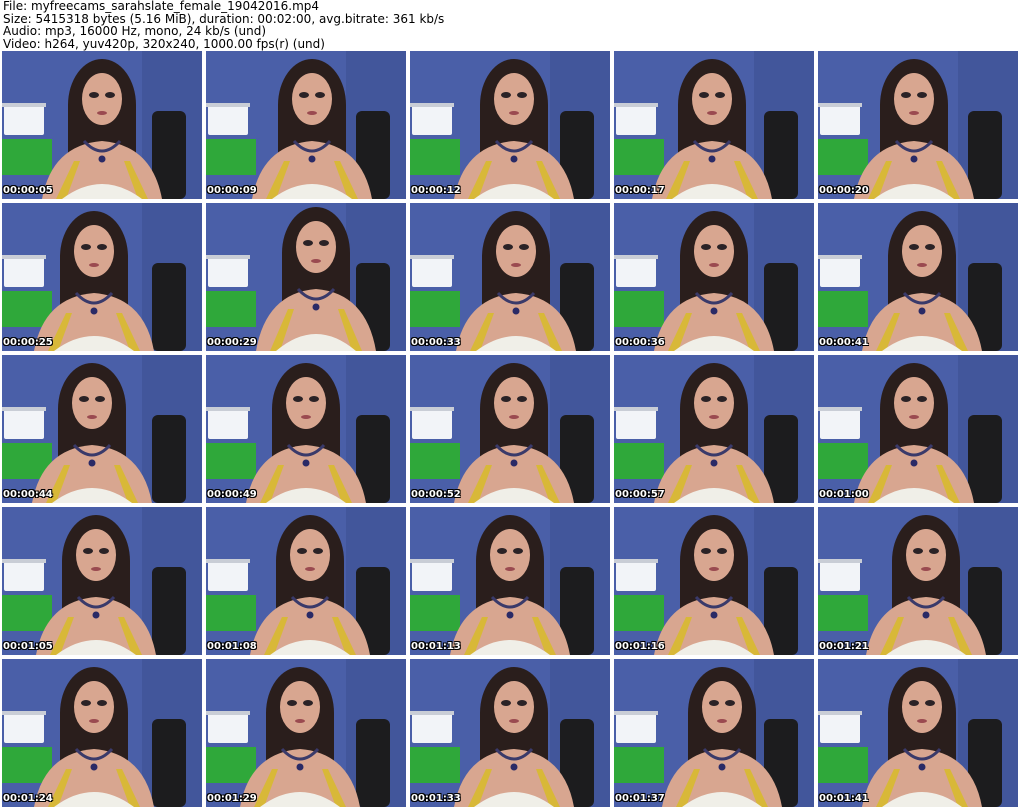 The image size is (1024, 811). Describe the element at coordinates (844, 342) in the screenshot. I see `frame-timestamp: 00:00:41` at that location.